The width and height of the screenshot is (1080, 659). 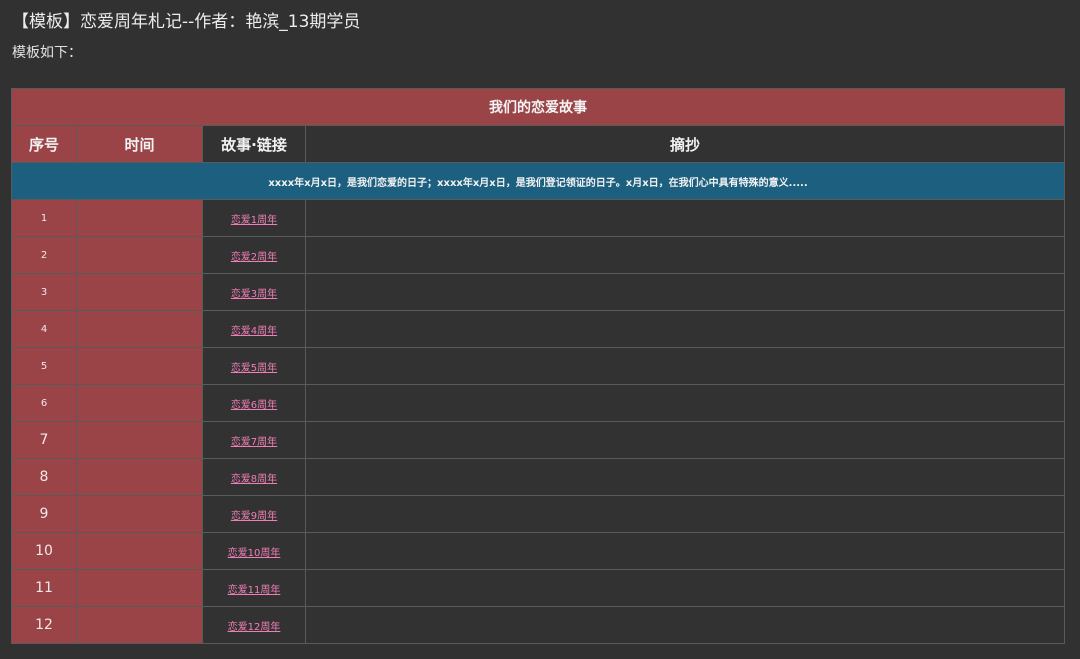 I want to click on row-index: 1, so click(x=44, y=218).